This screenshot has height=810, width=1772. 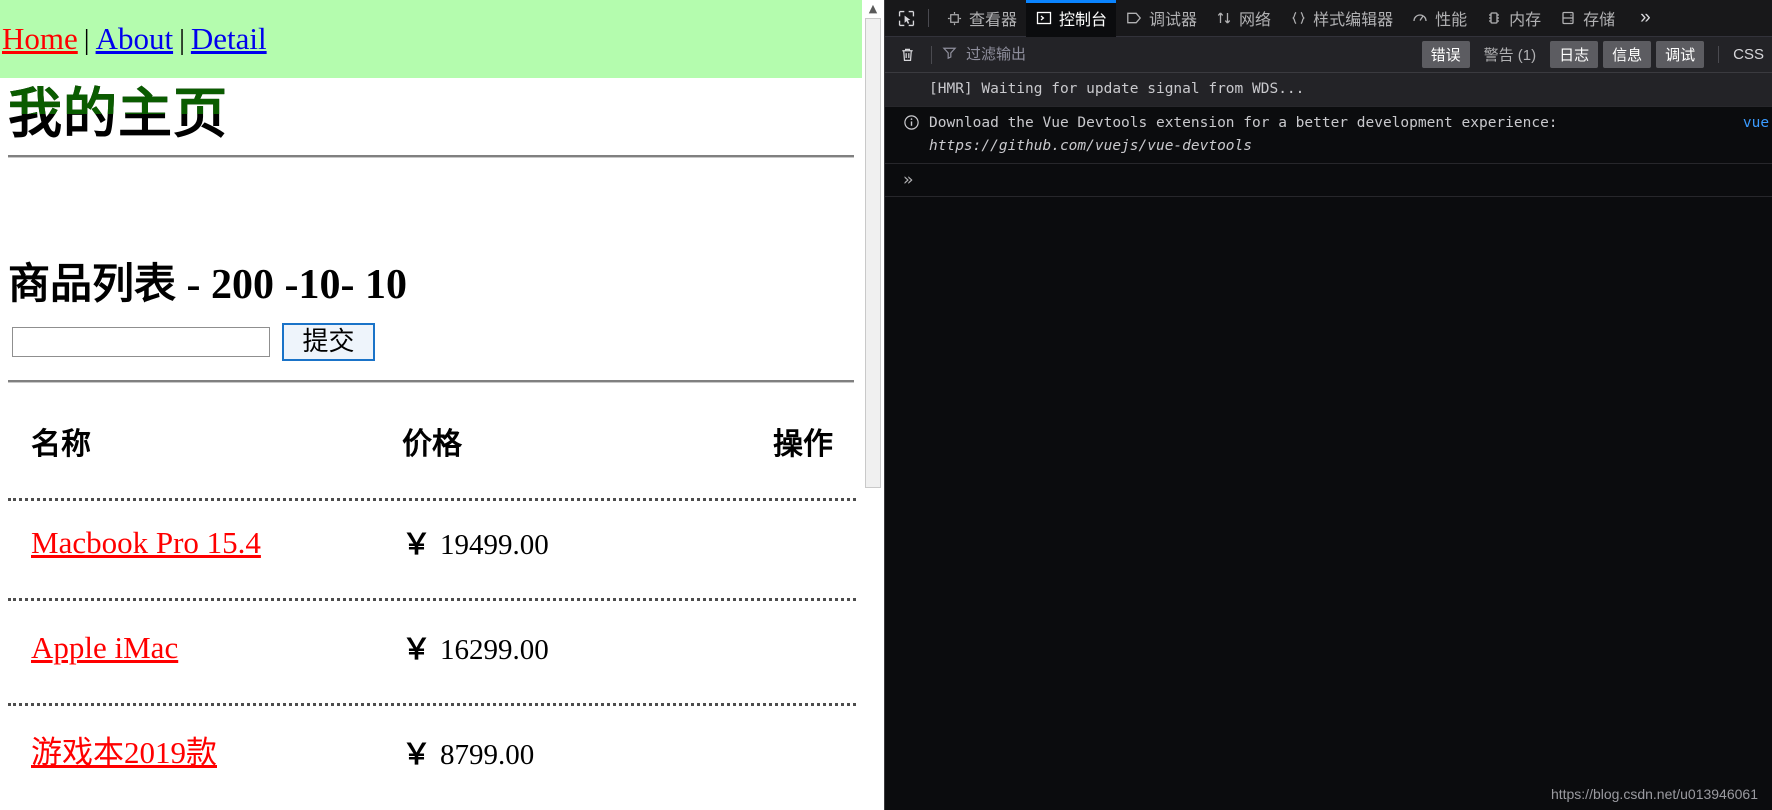 What do you see at coordinates (1224, 18) in the screenshot?
I see `network-icon` at bounding box center [1224, 18].